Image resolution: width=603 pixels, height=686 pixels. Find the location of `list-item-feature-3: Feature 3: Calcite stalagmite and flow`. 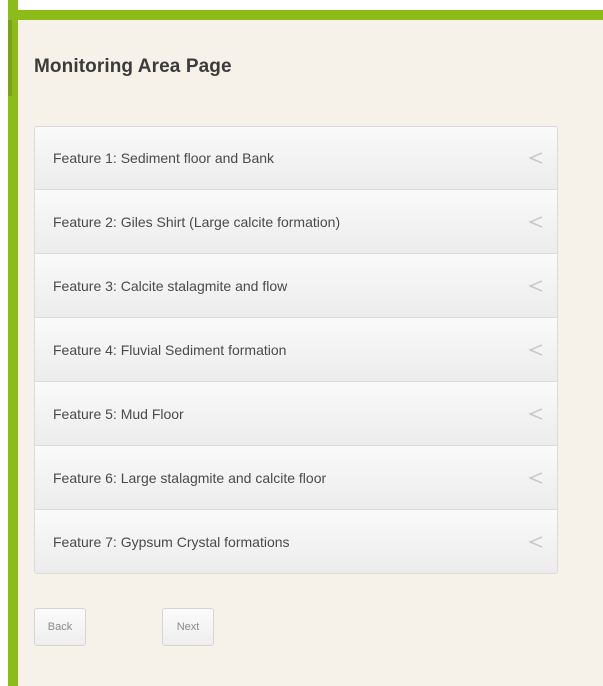

list-item-feature-3: Feature 3: Calcite stalagmite and flow is located at coordinates (296, 286).